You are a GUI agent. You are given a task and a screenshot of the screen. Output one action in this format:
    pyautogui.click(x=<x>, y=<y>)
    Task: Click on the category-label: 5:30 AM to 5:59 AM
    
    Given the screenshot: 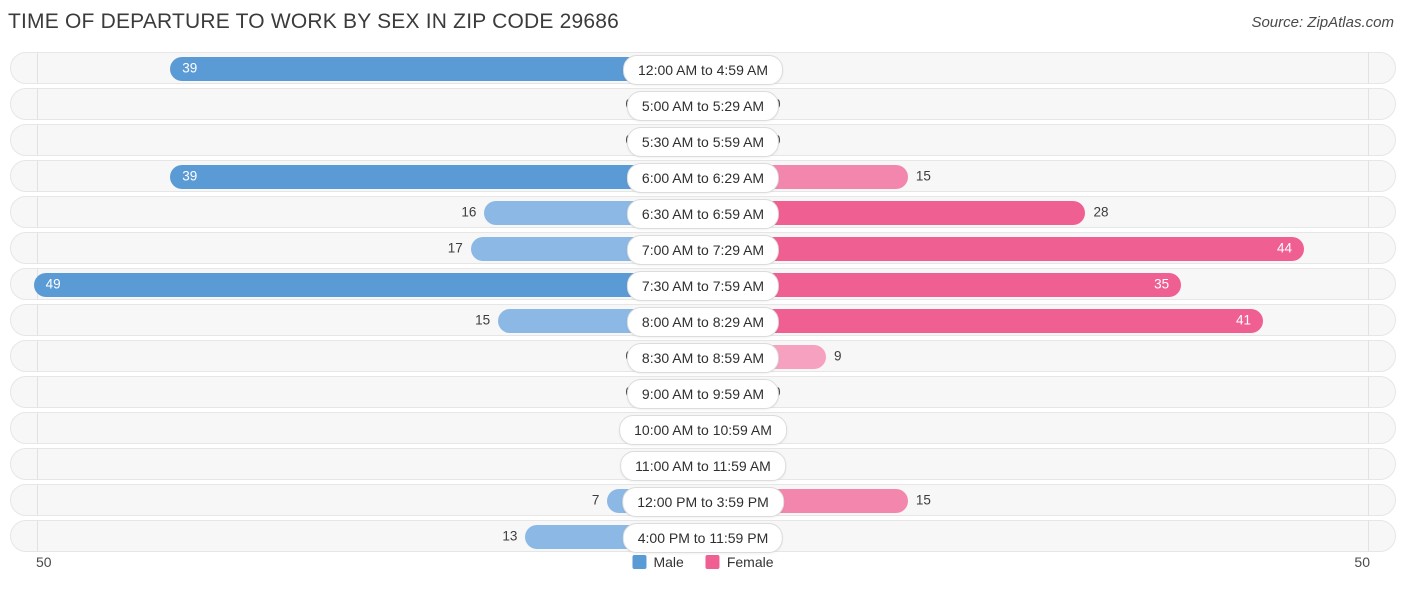 What is the action you would take?
    pyautogui.click(x=703, y=142)
    